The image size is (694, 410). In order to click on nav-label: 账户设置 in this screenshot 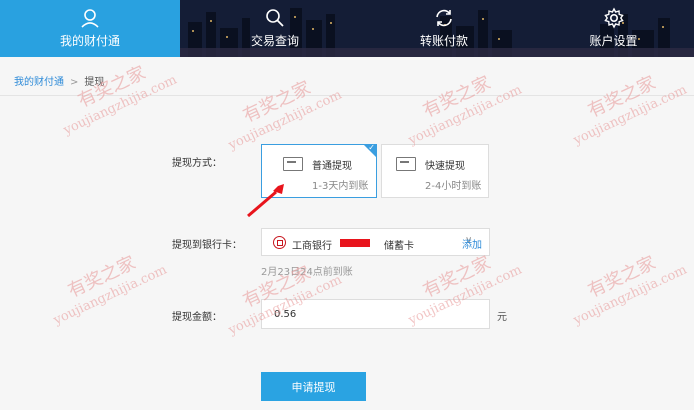, I will do `click(613, 41)`.